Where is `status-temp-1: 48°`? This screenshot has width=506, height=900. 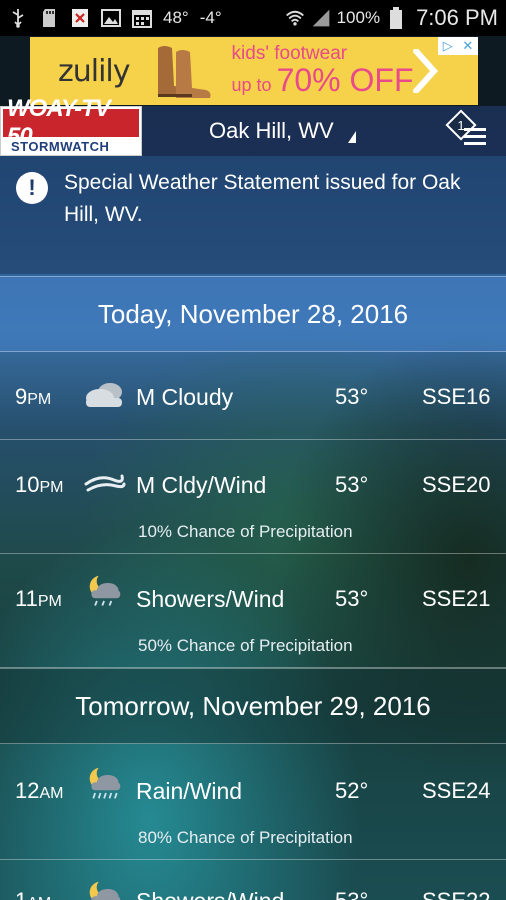
status-temp-1: 48° is located at coordinates (176, 17).